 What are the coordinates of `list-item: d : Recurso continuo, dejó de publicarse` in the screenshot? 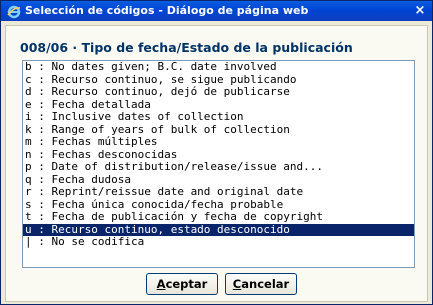 It's located at (218, 92).